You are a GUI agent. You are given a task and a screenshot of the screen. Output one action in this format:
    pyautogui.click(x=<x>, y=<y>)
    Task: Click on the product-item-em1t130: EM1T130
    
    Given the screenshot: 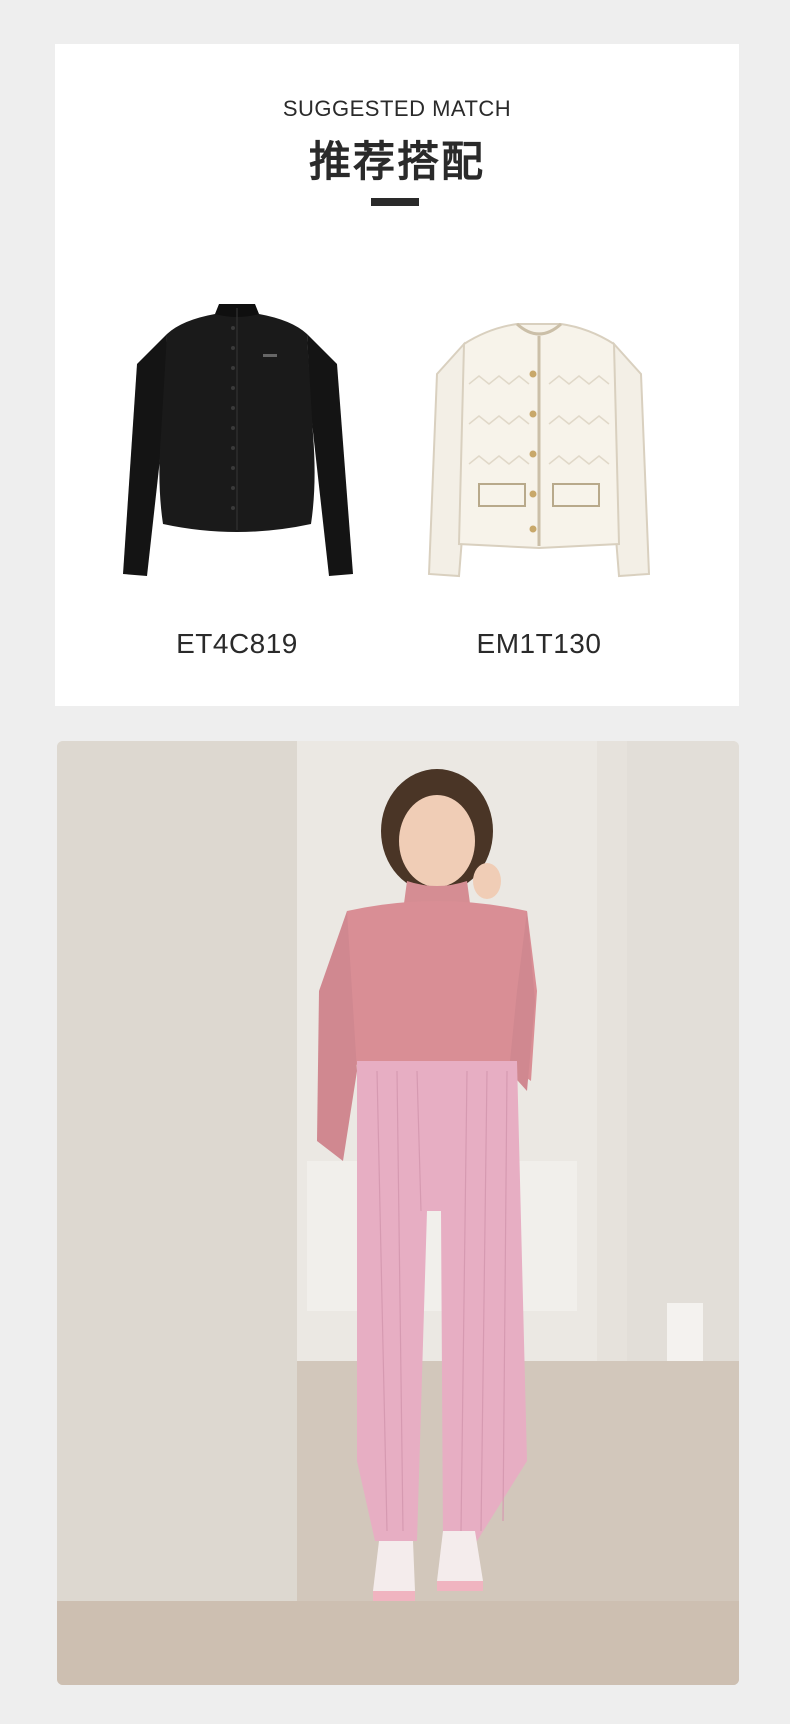 What is the action you would take?
    pyautogui.click(x=539, y=471)
    